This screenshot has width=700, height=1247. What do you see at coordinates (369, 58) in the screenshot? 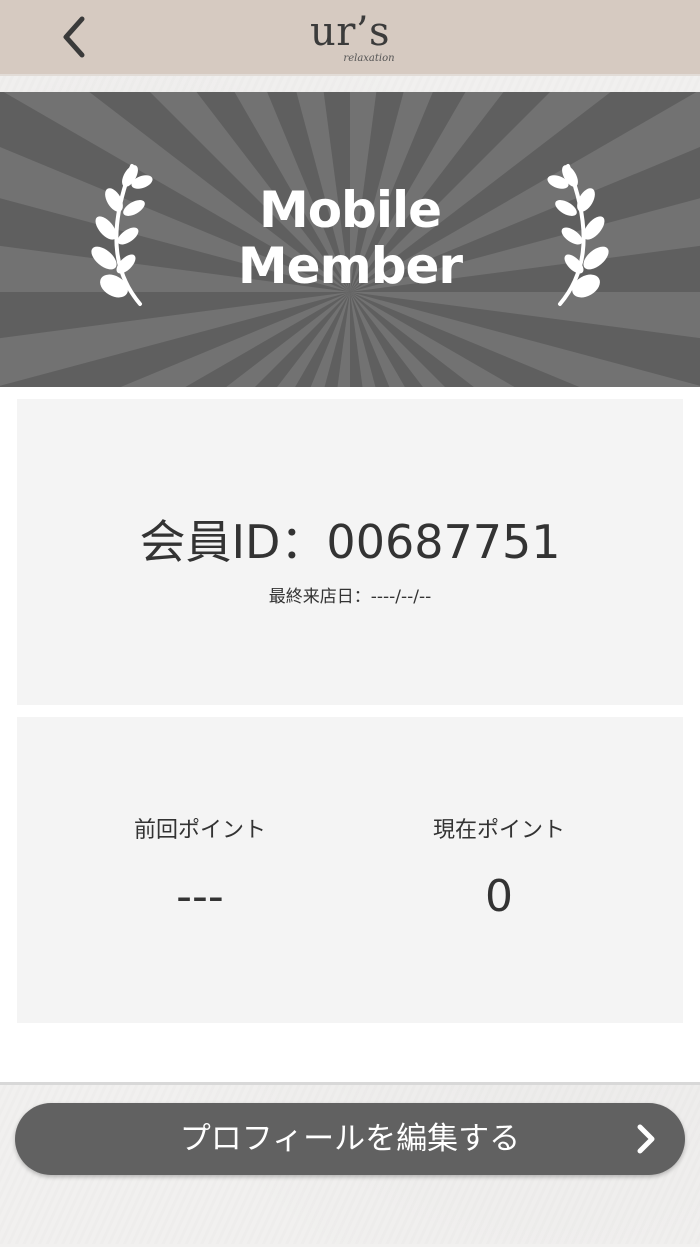
I see `logo-subtext: relaxation` at bounding box center [369, 58].